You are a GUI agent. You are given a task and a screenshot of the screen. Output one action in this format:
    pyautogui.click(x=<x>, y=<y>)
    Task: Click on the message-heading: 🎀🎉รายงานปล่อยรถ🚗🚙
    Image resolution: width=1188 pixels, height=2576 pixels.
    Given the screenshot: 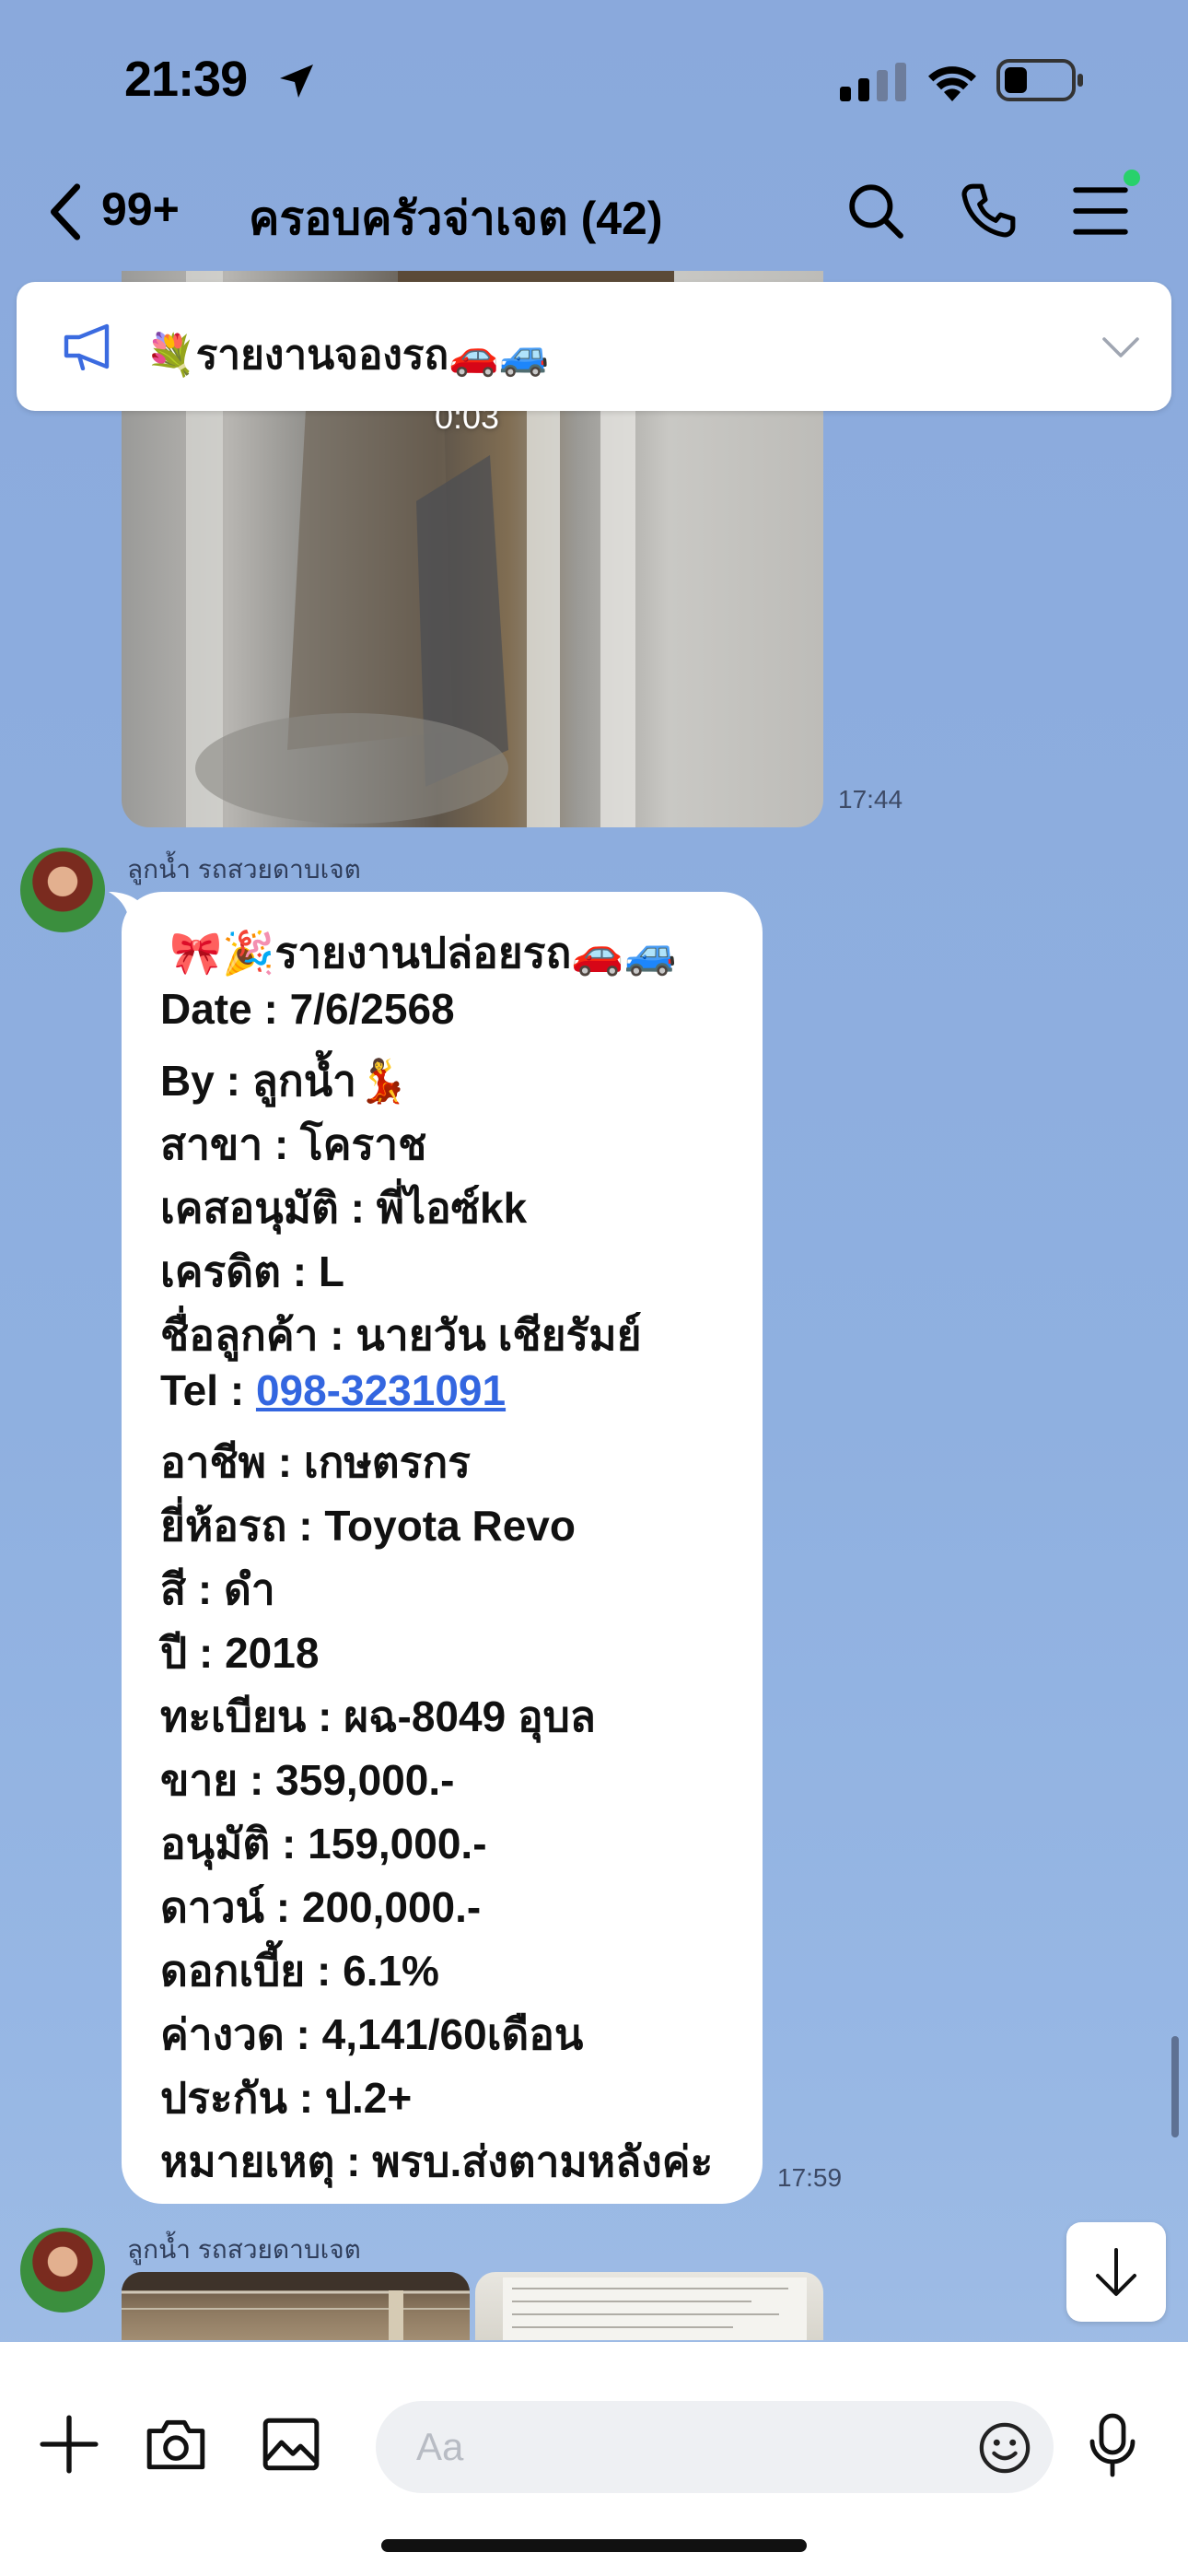 What is the action you would take?
    pyautogui.click(x=423, y=953)
    